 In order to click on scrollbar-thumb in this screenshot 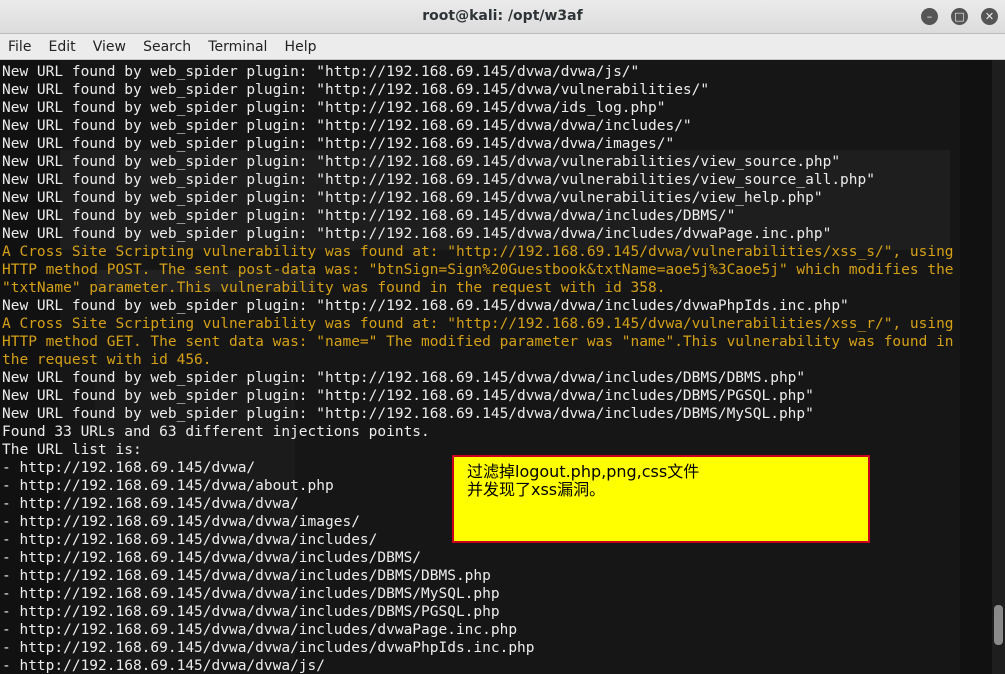, I will do `click(998, 625)`.